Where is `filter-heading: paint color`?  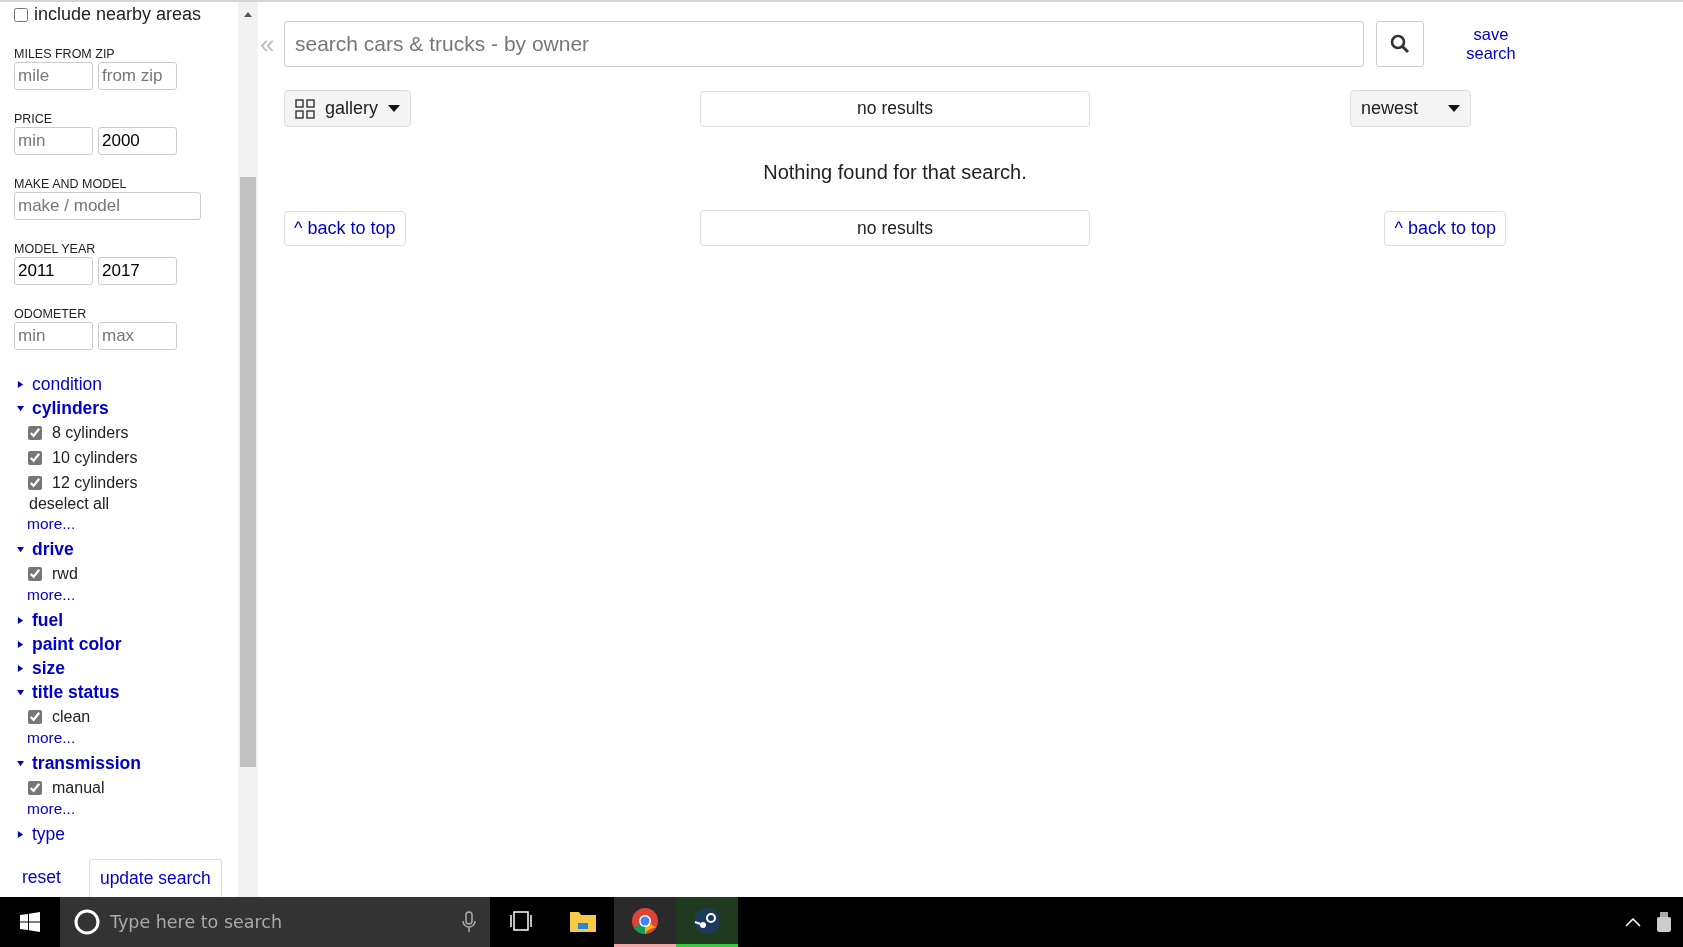
filter-heading: paint color is located at coordinates (127, 644).